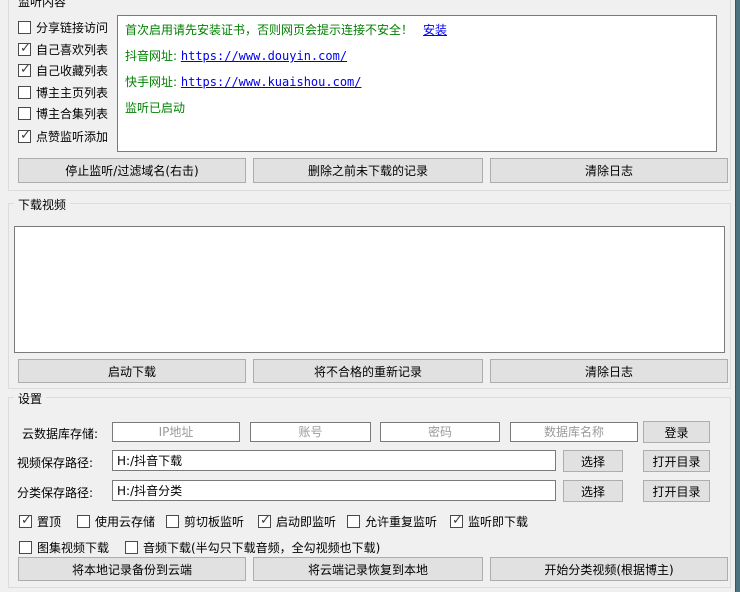 The height and width of the screenshot is (592, 740). Describe the element at coordinates (264, 56) in the screenshot. I see `douyin-url-link: https://www.douyin.com/` at that location.